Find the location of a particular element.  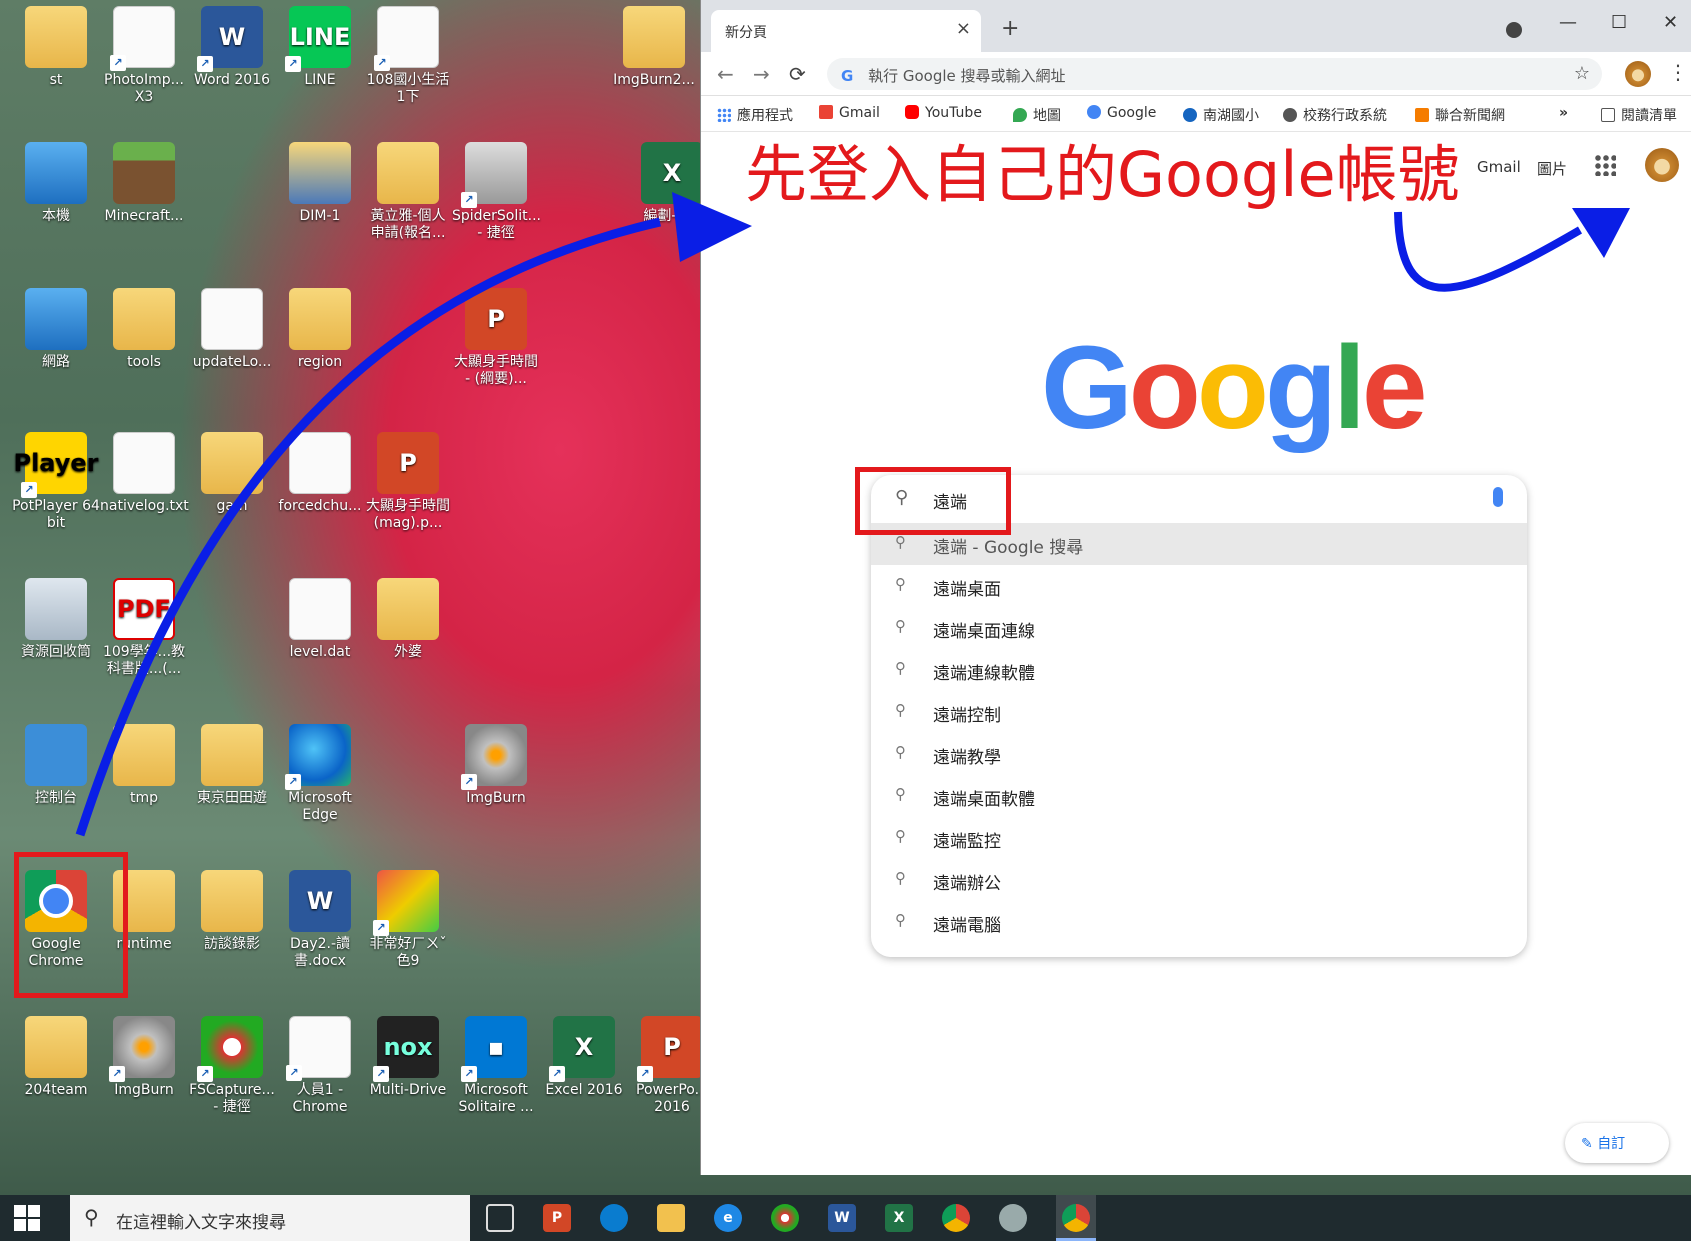

desktop-icon-imgburn-2: ↗ ImgBurn is located at coordinates (144, 1057).